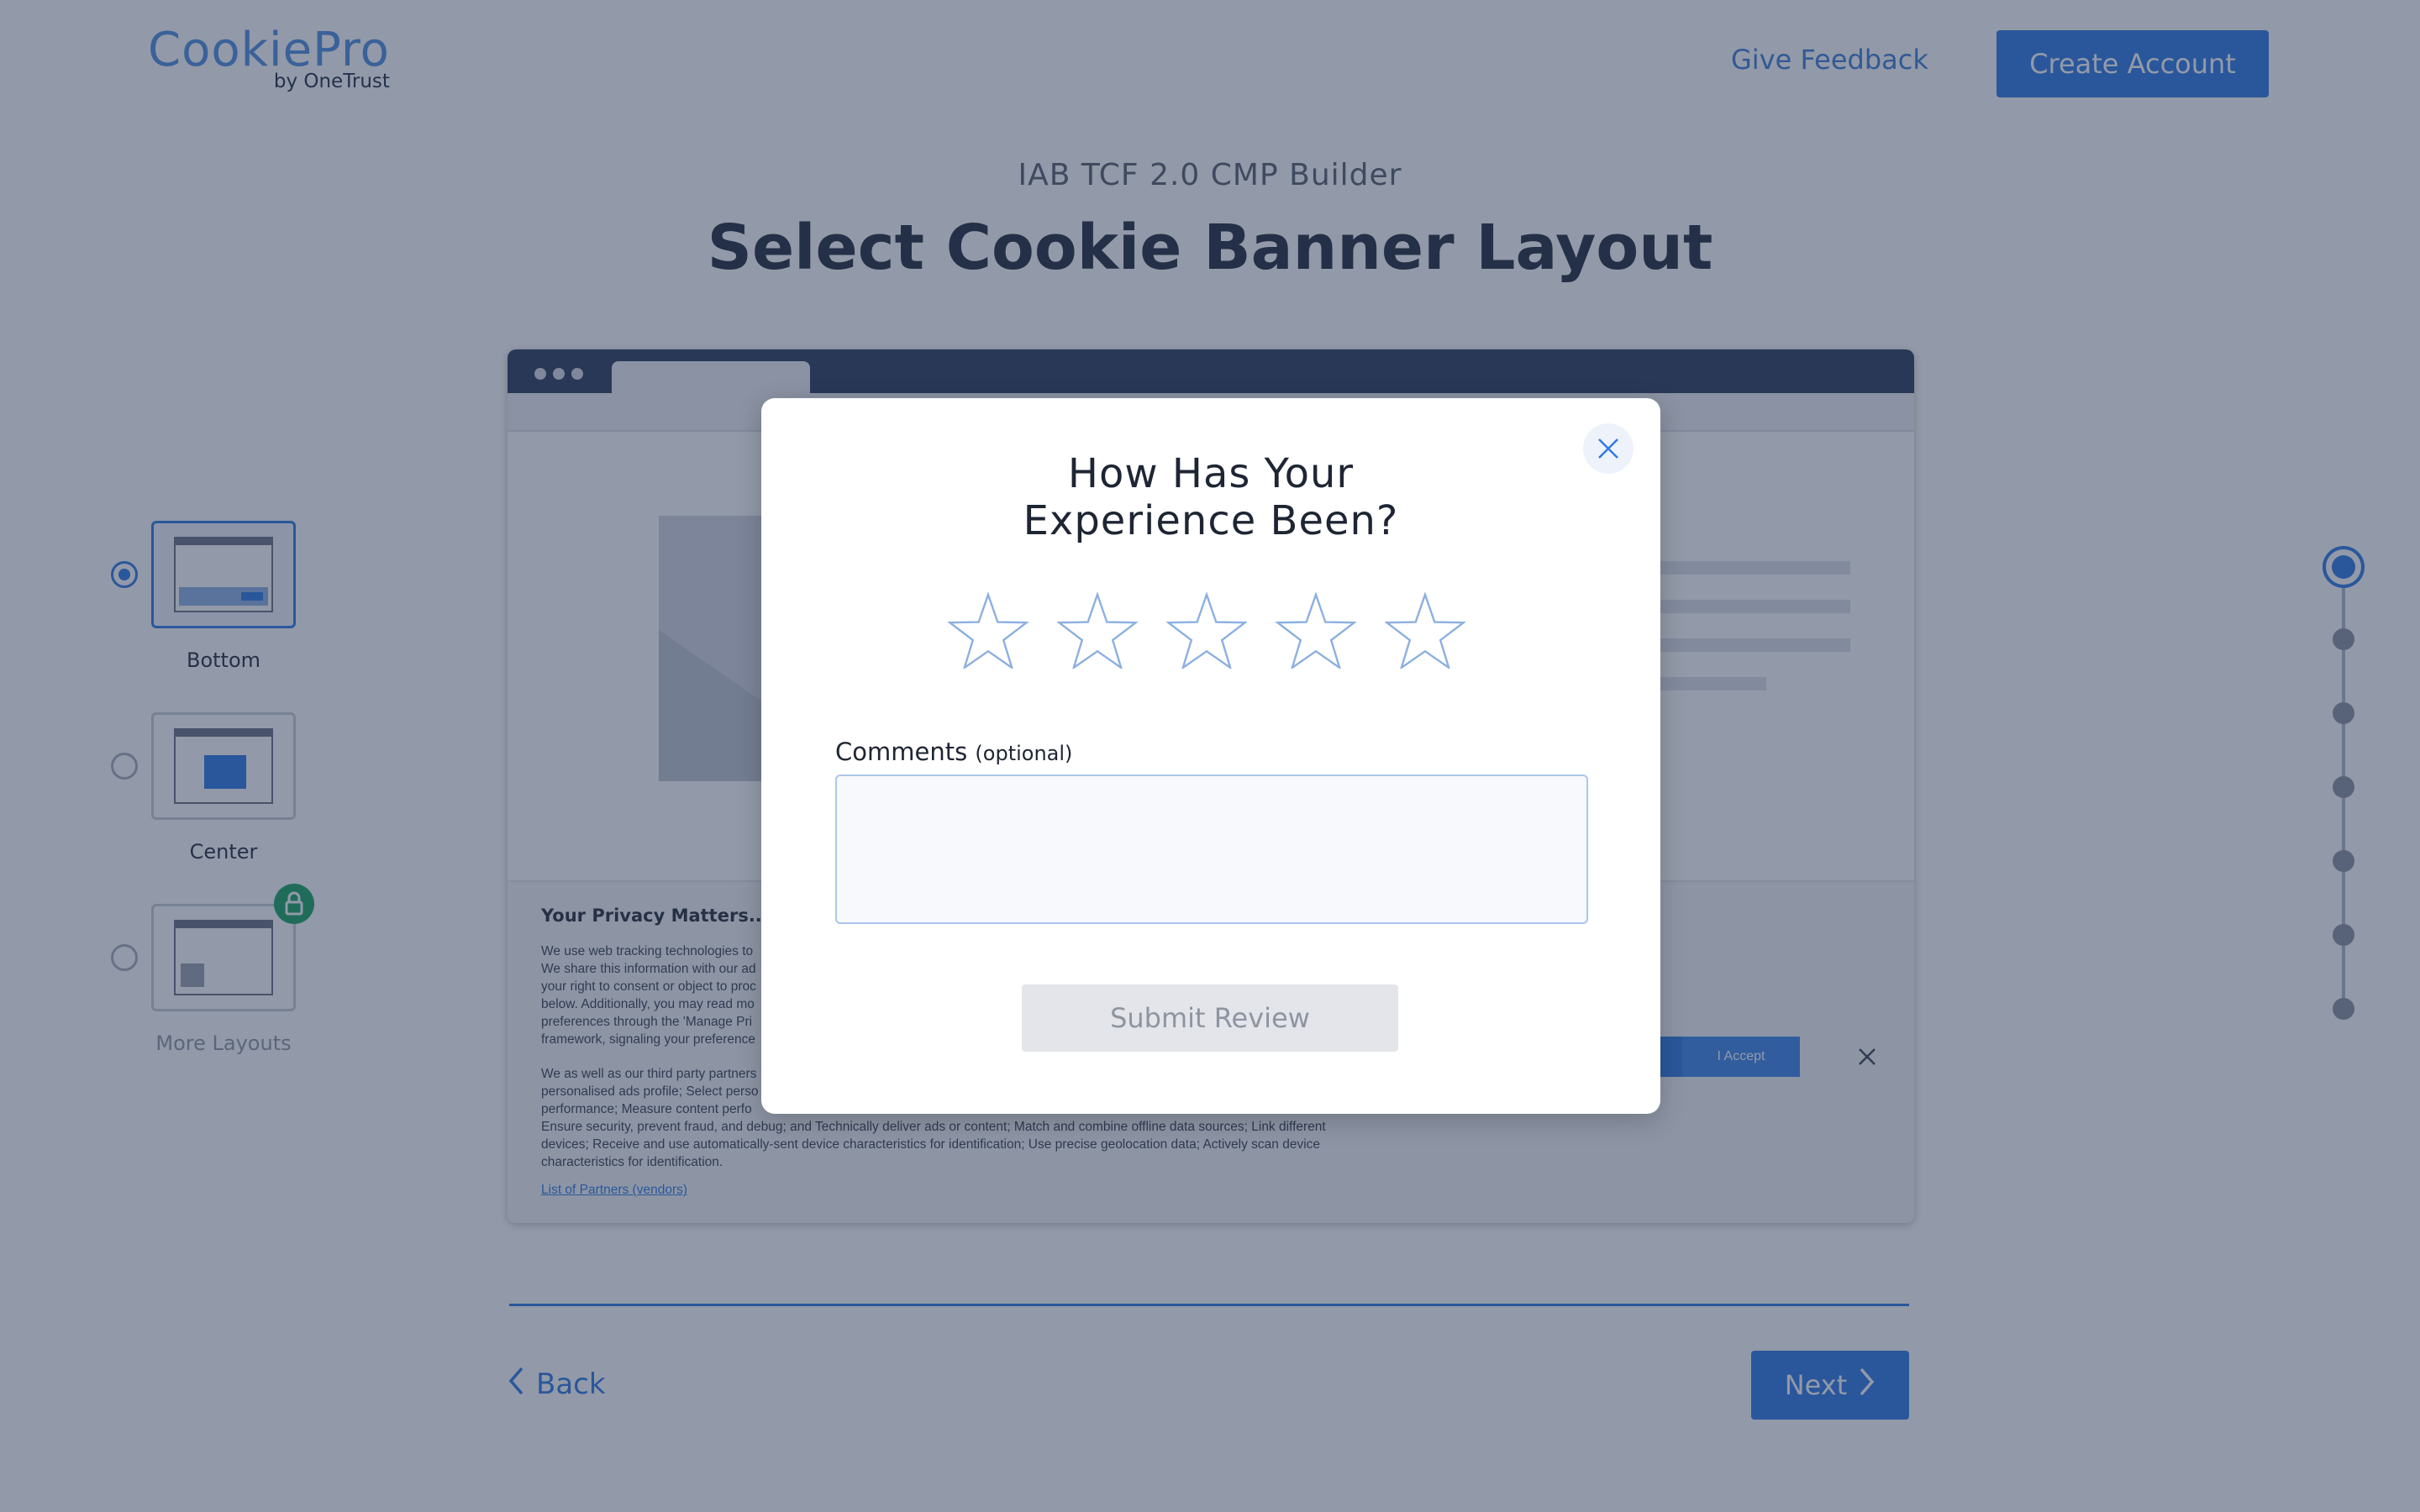  What do you see at coordinates (1210, 1018) in the screenshot?
I see `submit-review-button: Submit Review` at bounding box center [1210, 1018].